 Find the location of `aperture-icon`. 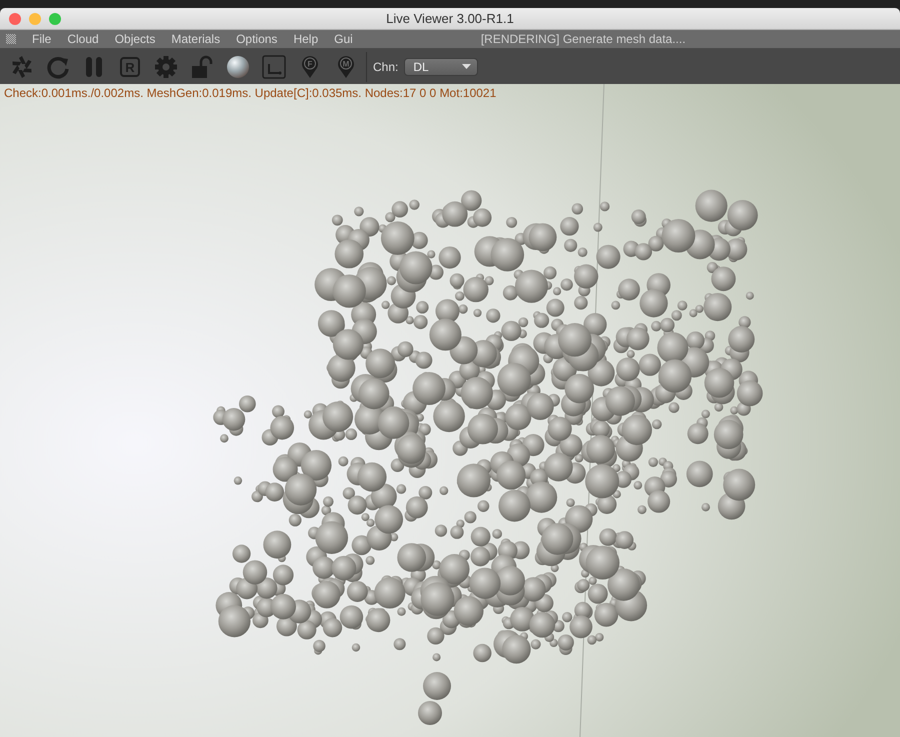

aperture-icon is located at coordinates (22, 66).